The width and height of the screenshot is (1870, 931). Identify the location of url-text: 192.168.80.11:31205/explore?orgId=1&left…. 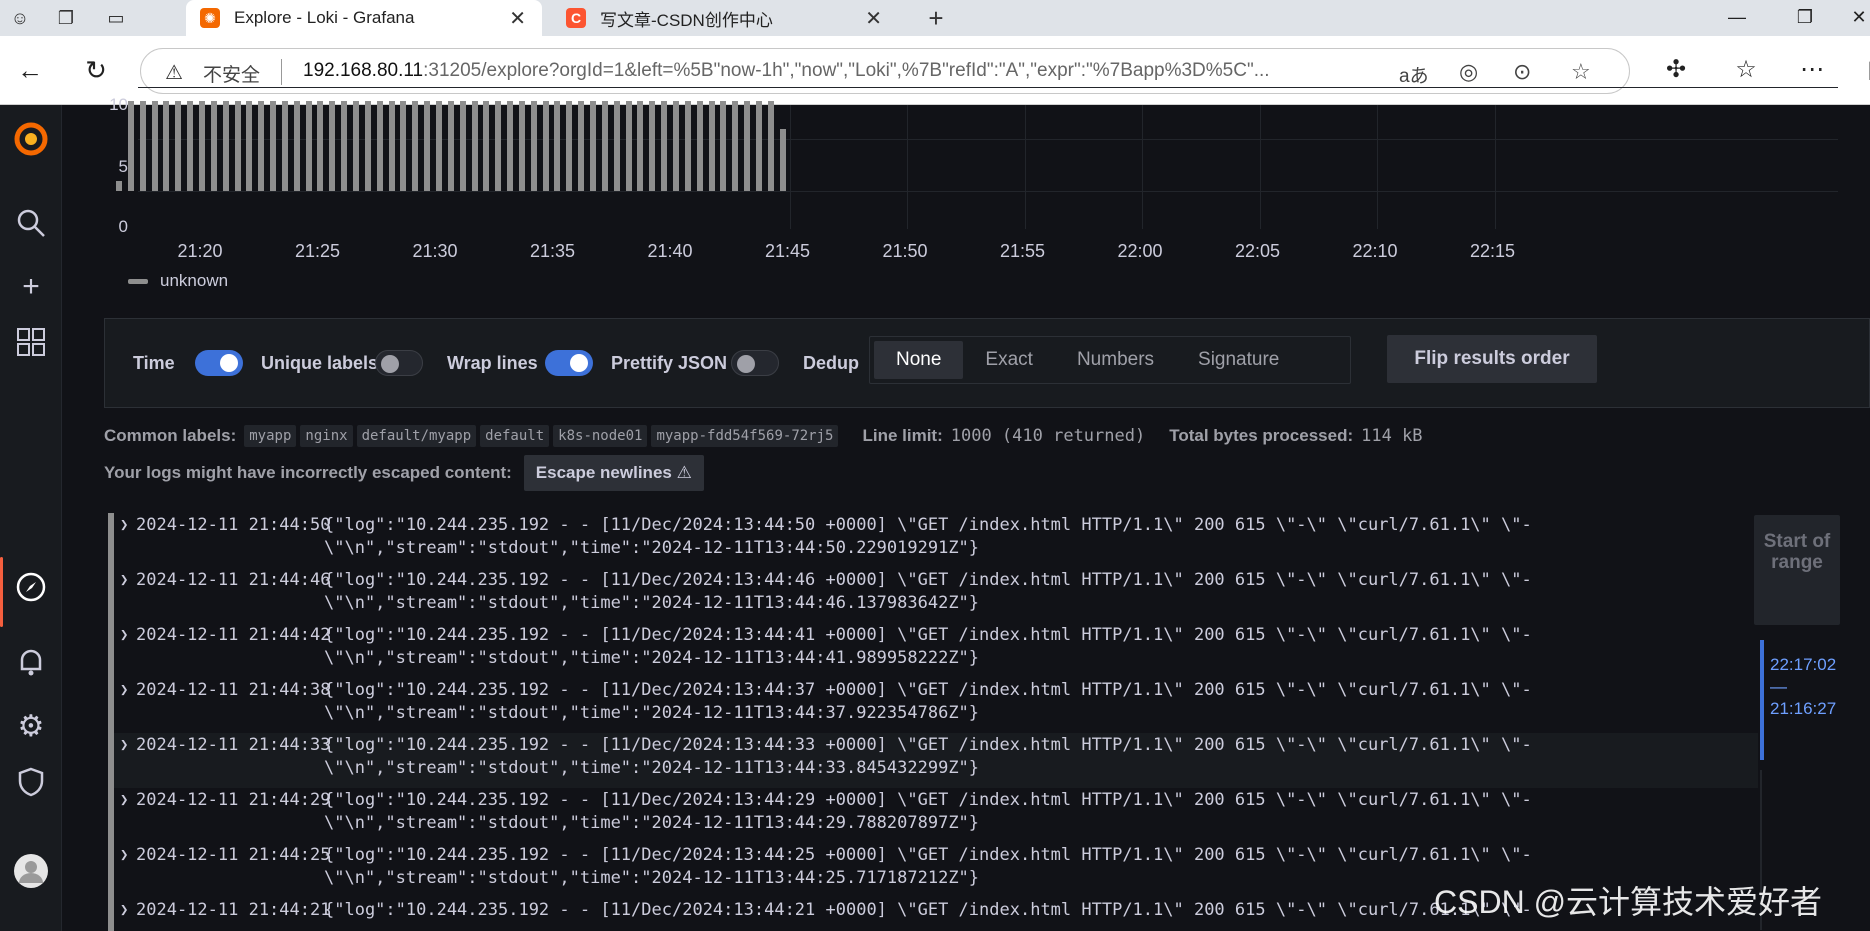
(786, 71).